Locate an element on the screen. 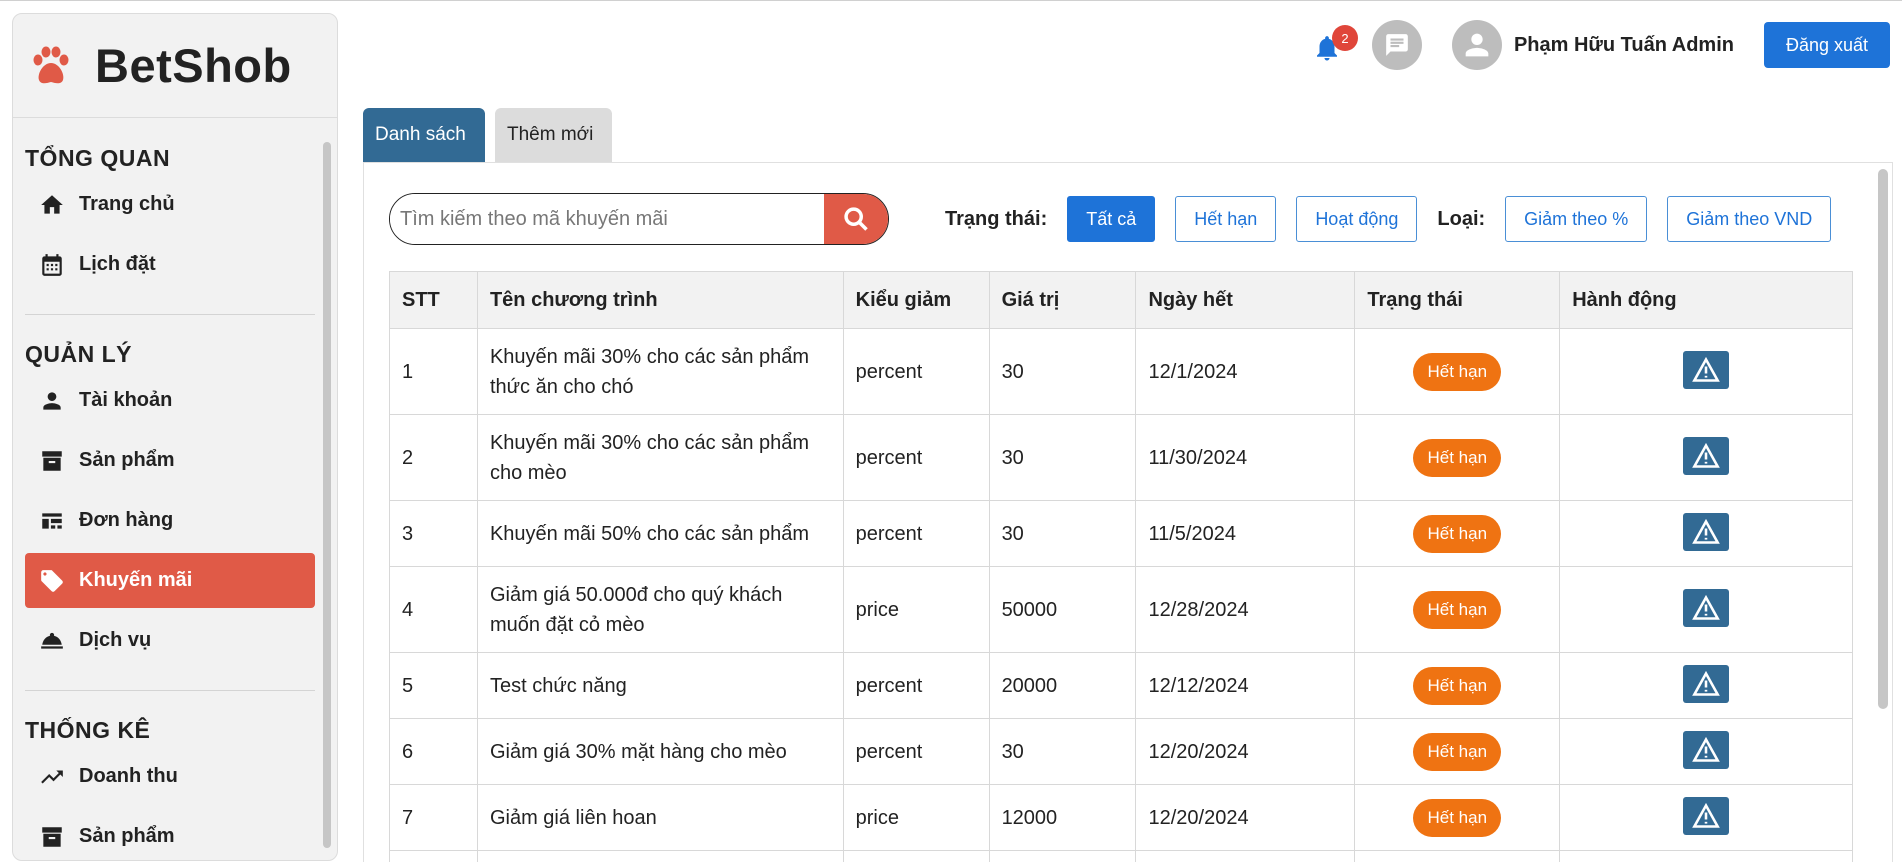  search-input is located at coordinates (607, 219).